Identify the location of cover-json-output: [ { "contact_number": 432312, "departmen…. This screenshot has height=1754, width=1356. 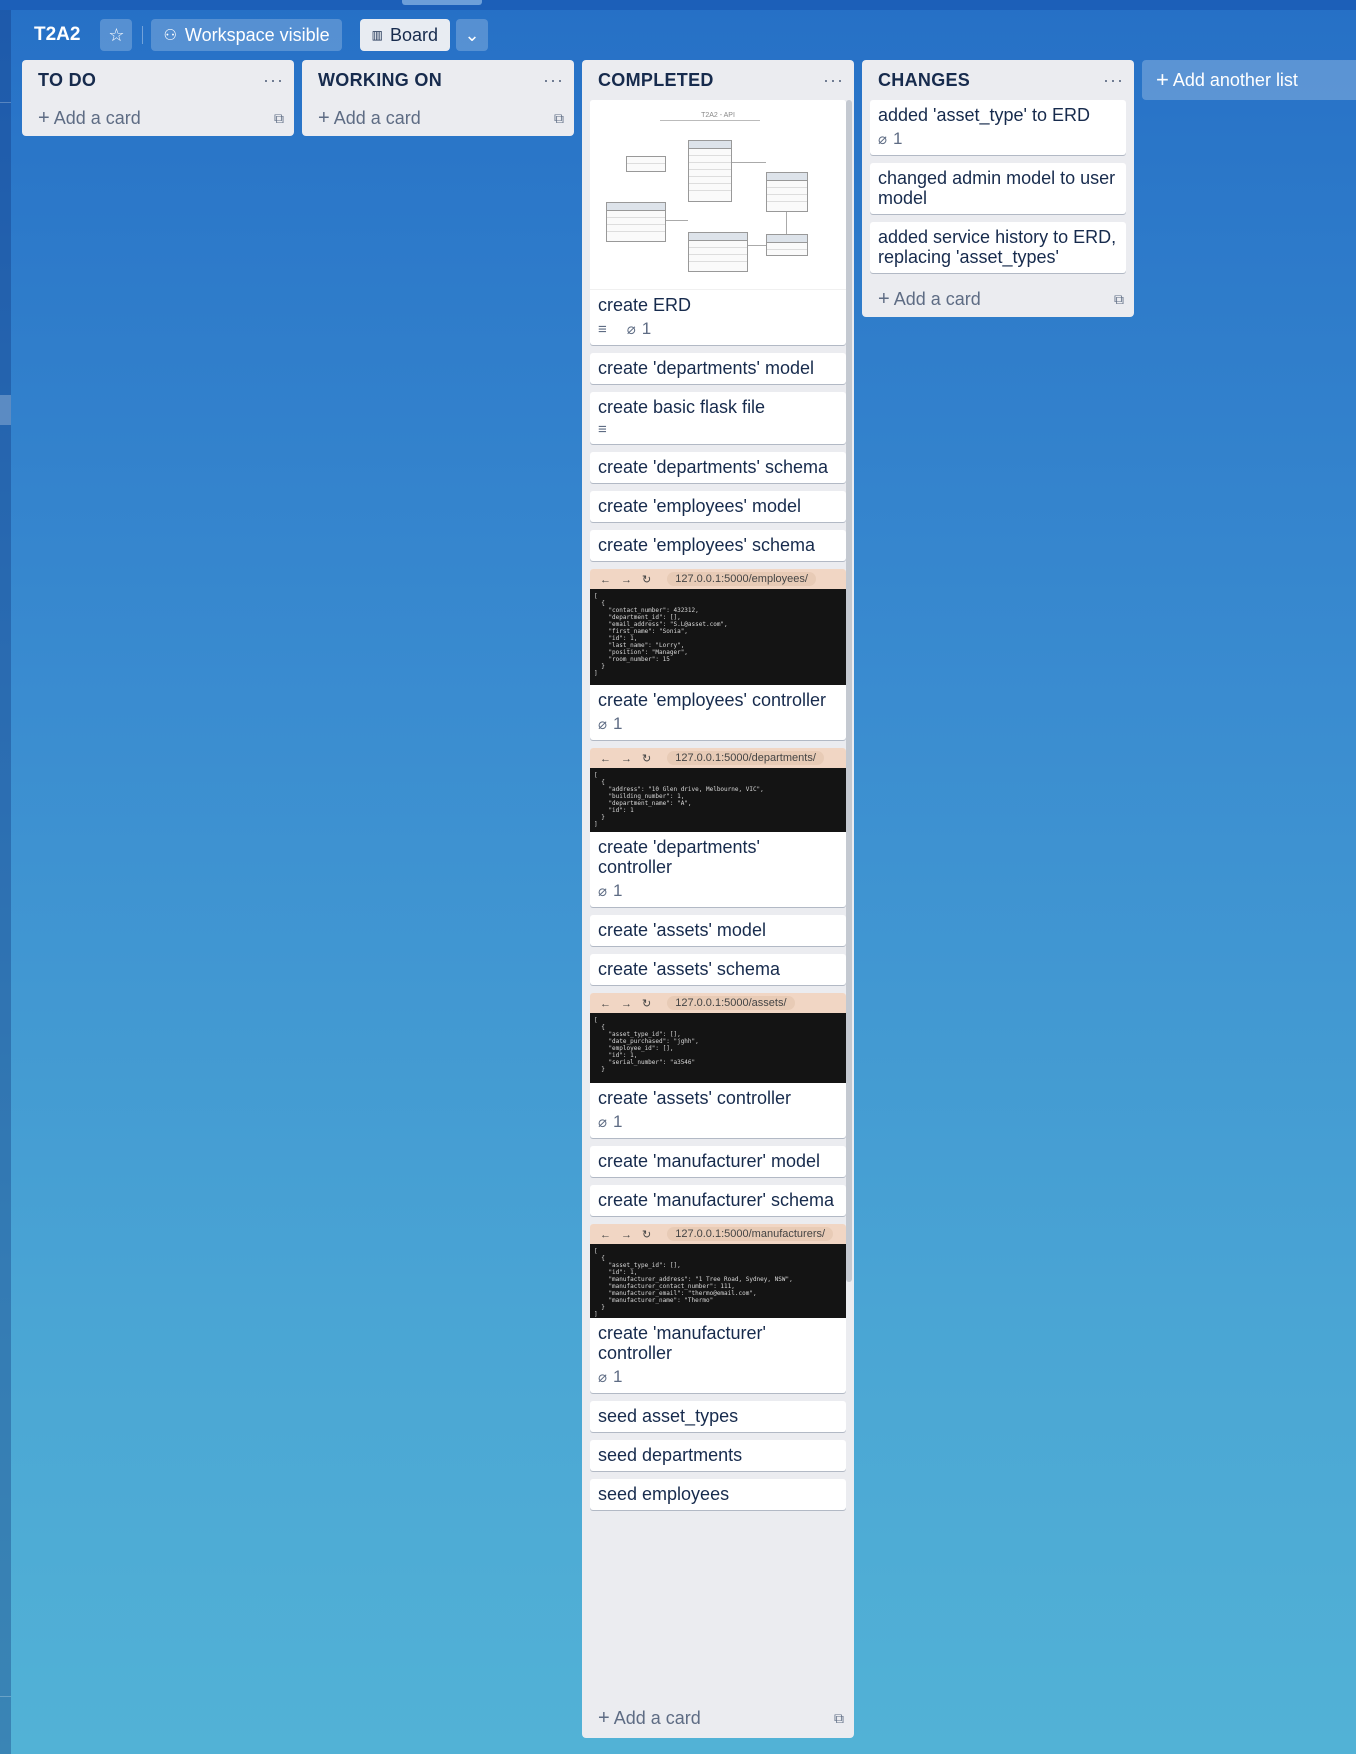
(718, 637).